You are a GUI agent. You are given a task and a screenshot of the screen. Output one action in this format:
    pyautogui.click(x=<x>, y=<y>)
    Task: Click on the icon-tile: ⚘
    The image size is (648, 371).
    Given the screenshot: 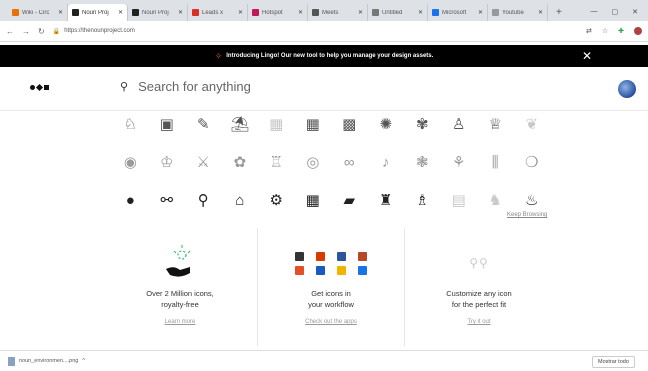 What is the action you would take?
    pyautogui.click(x=459, y=162)
    